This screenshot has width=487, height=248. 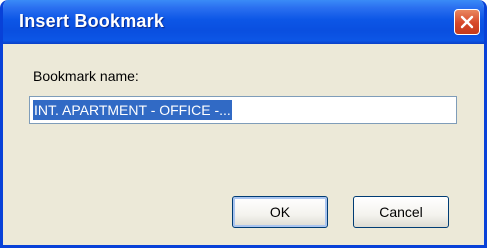 What do you see at coordinates (401, 212) in the screenshot?
I see `cancel-button: Cancel` at bounding box center [401, 212].